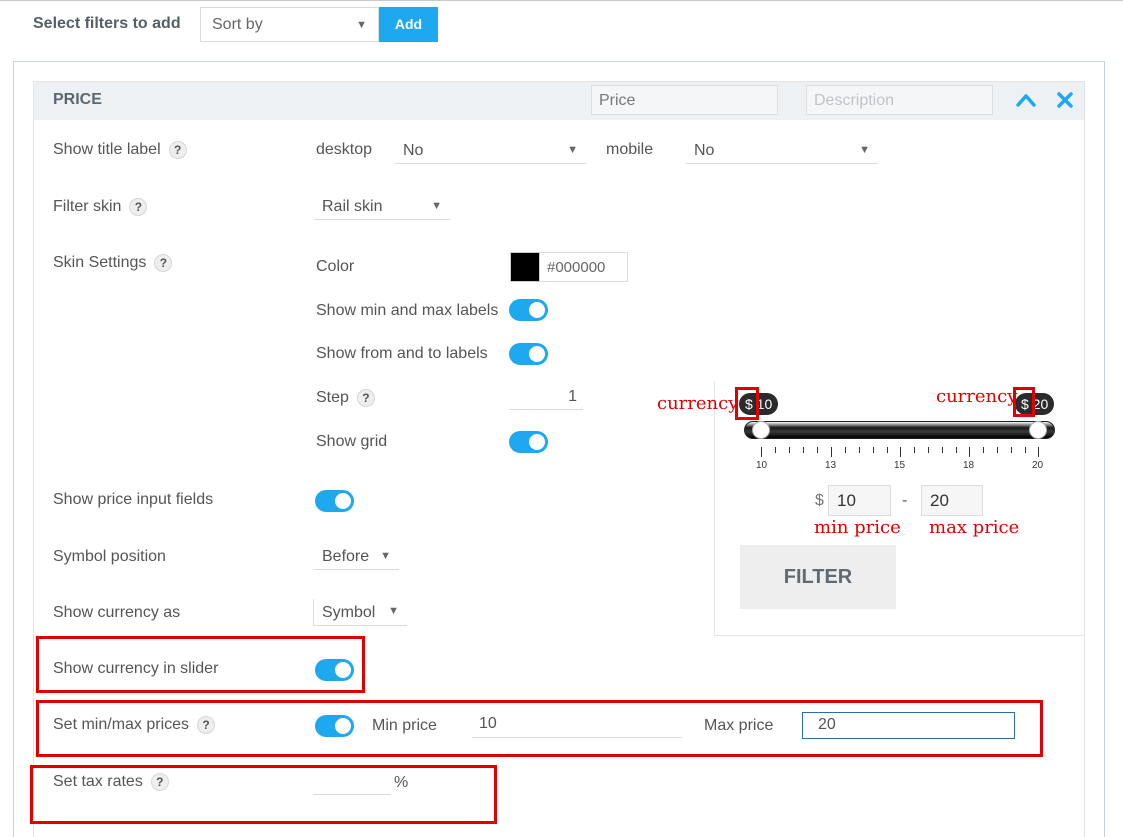  I want to click on filter-skin-text: Filter skin, so click(87, 207).